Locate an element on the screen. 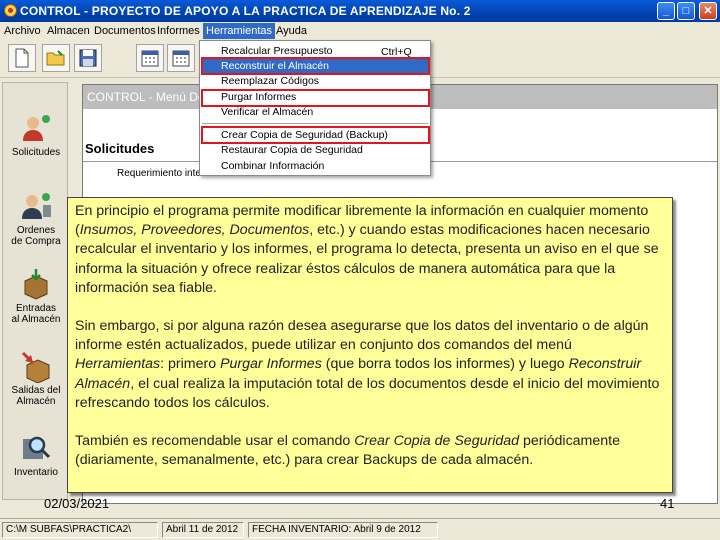 This screenshot has width=720, height=540. app-icon is located at coordinates (10, 10).